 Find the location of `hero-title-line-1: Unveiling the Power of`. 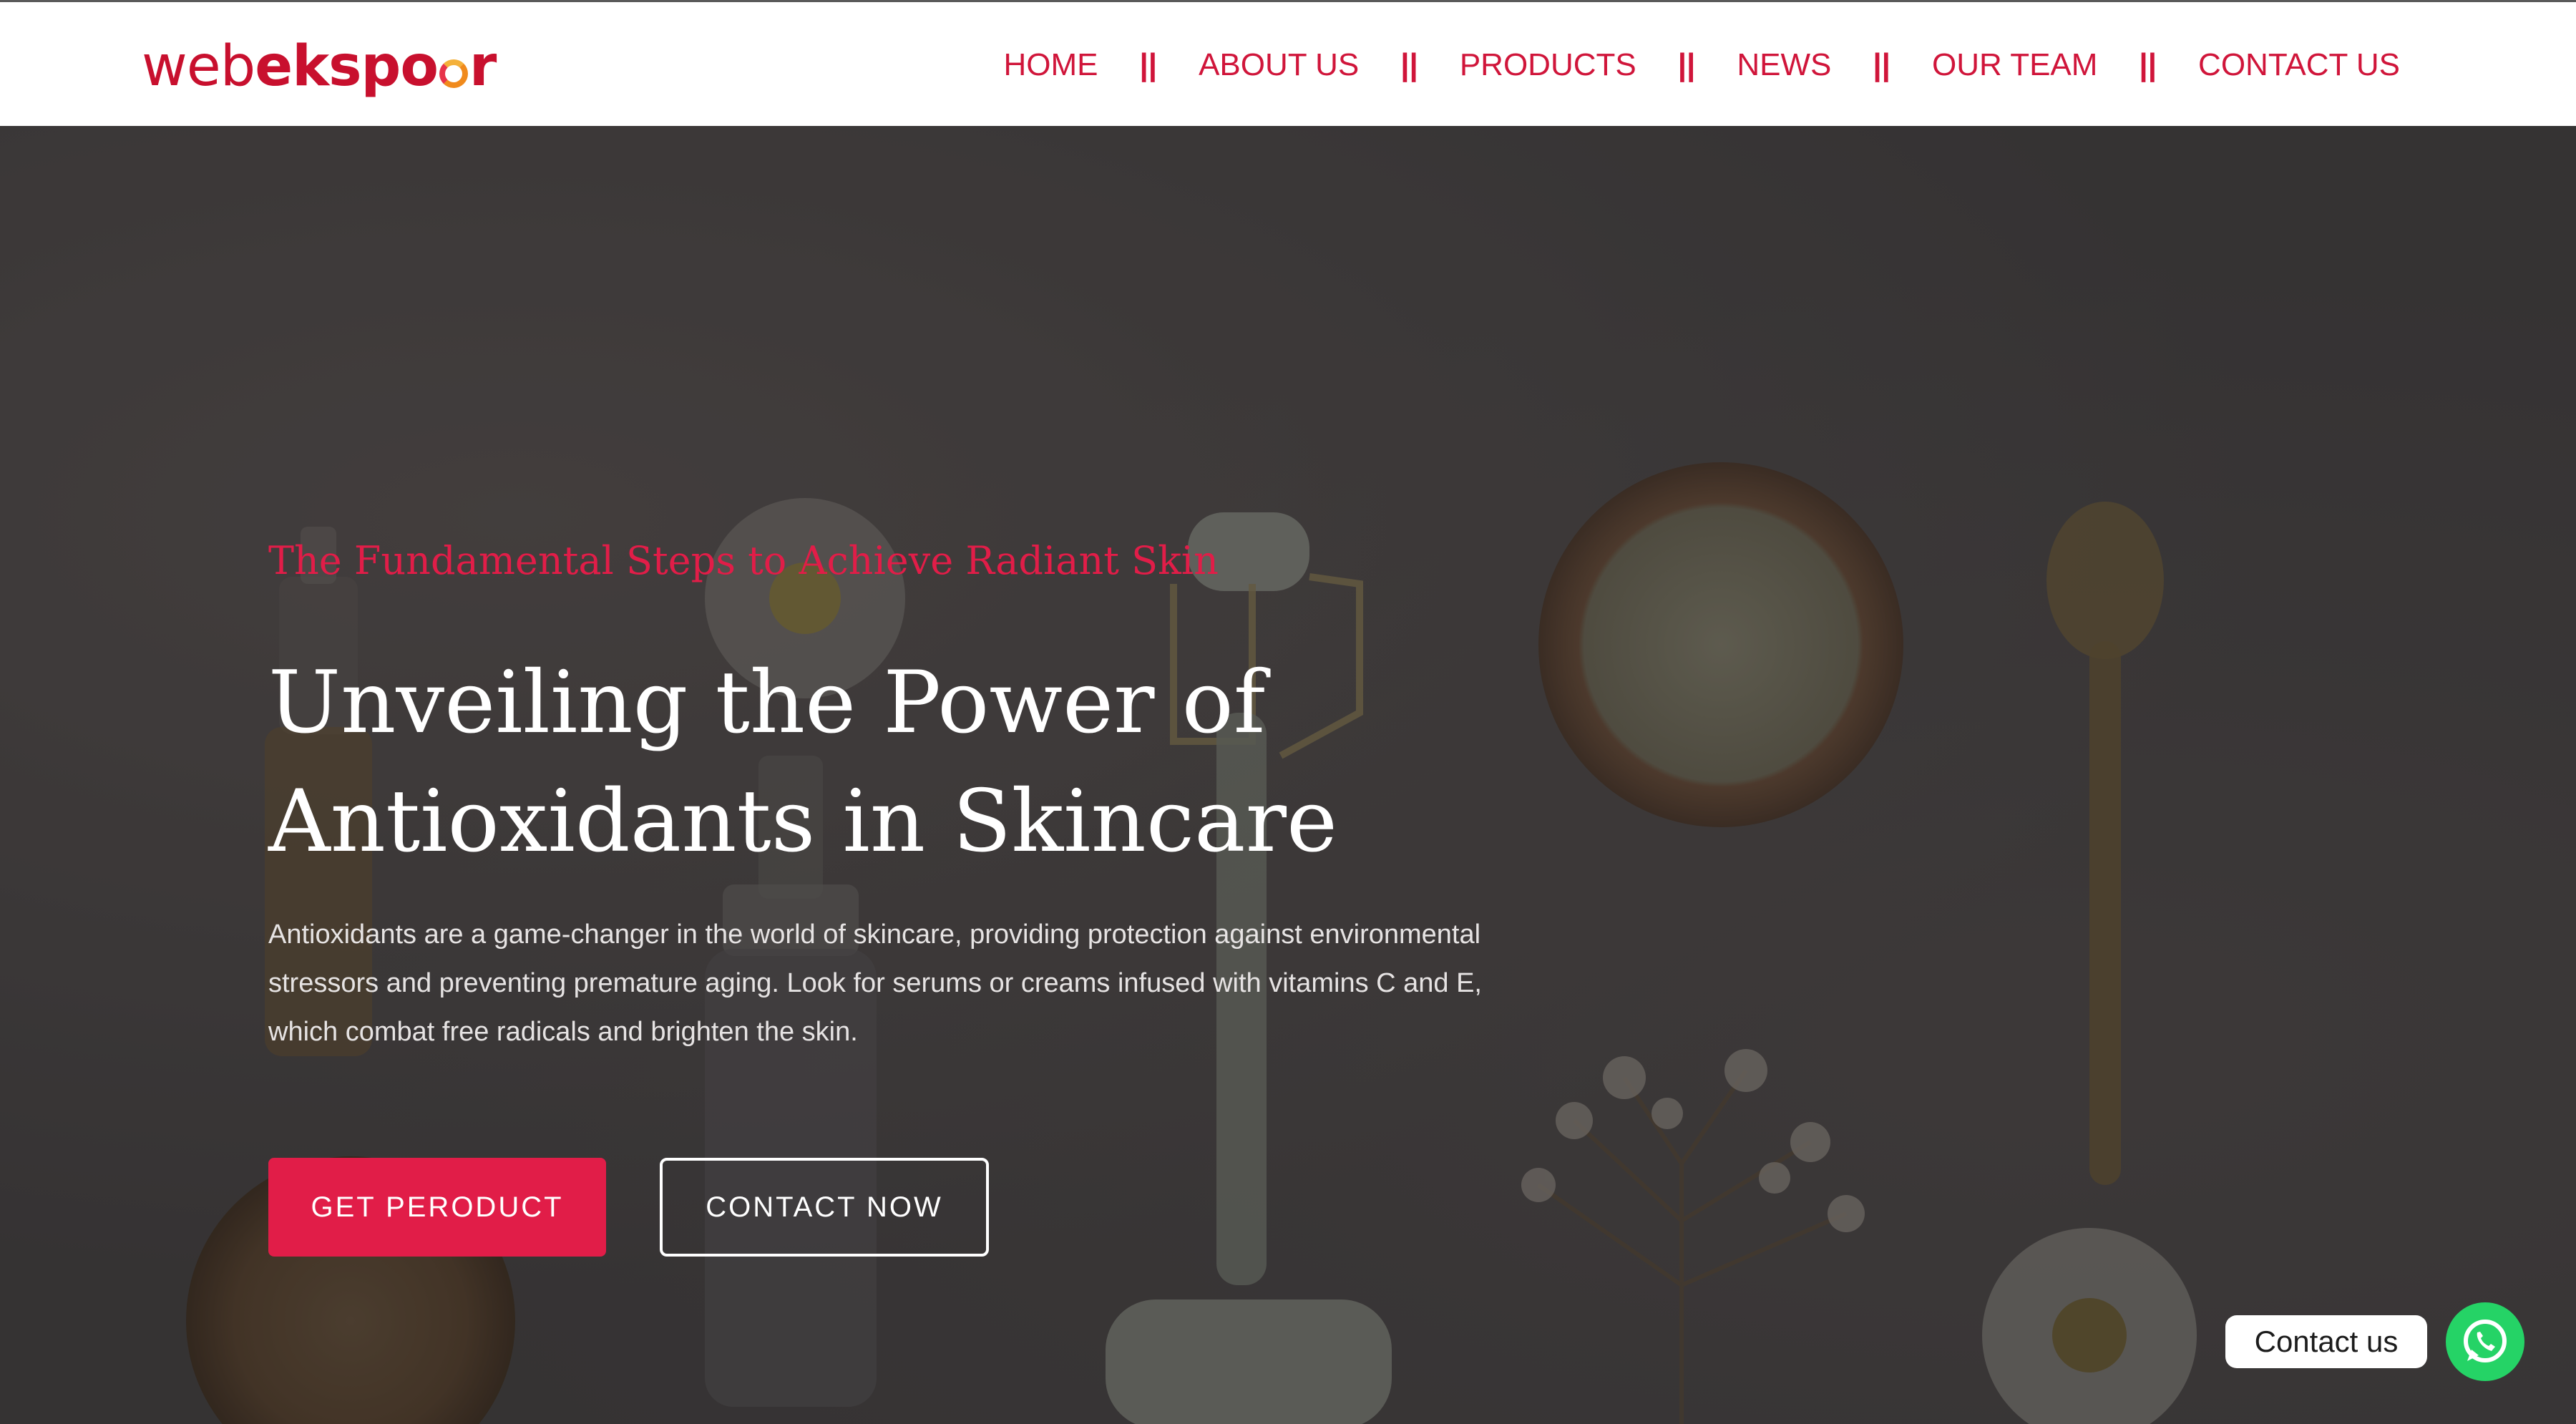

hero-title-line-1: Unveiling the Power of is located at coordinates (767, 703).